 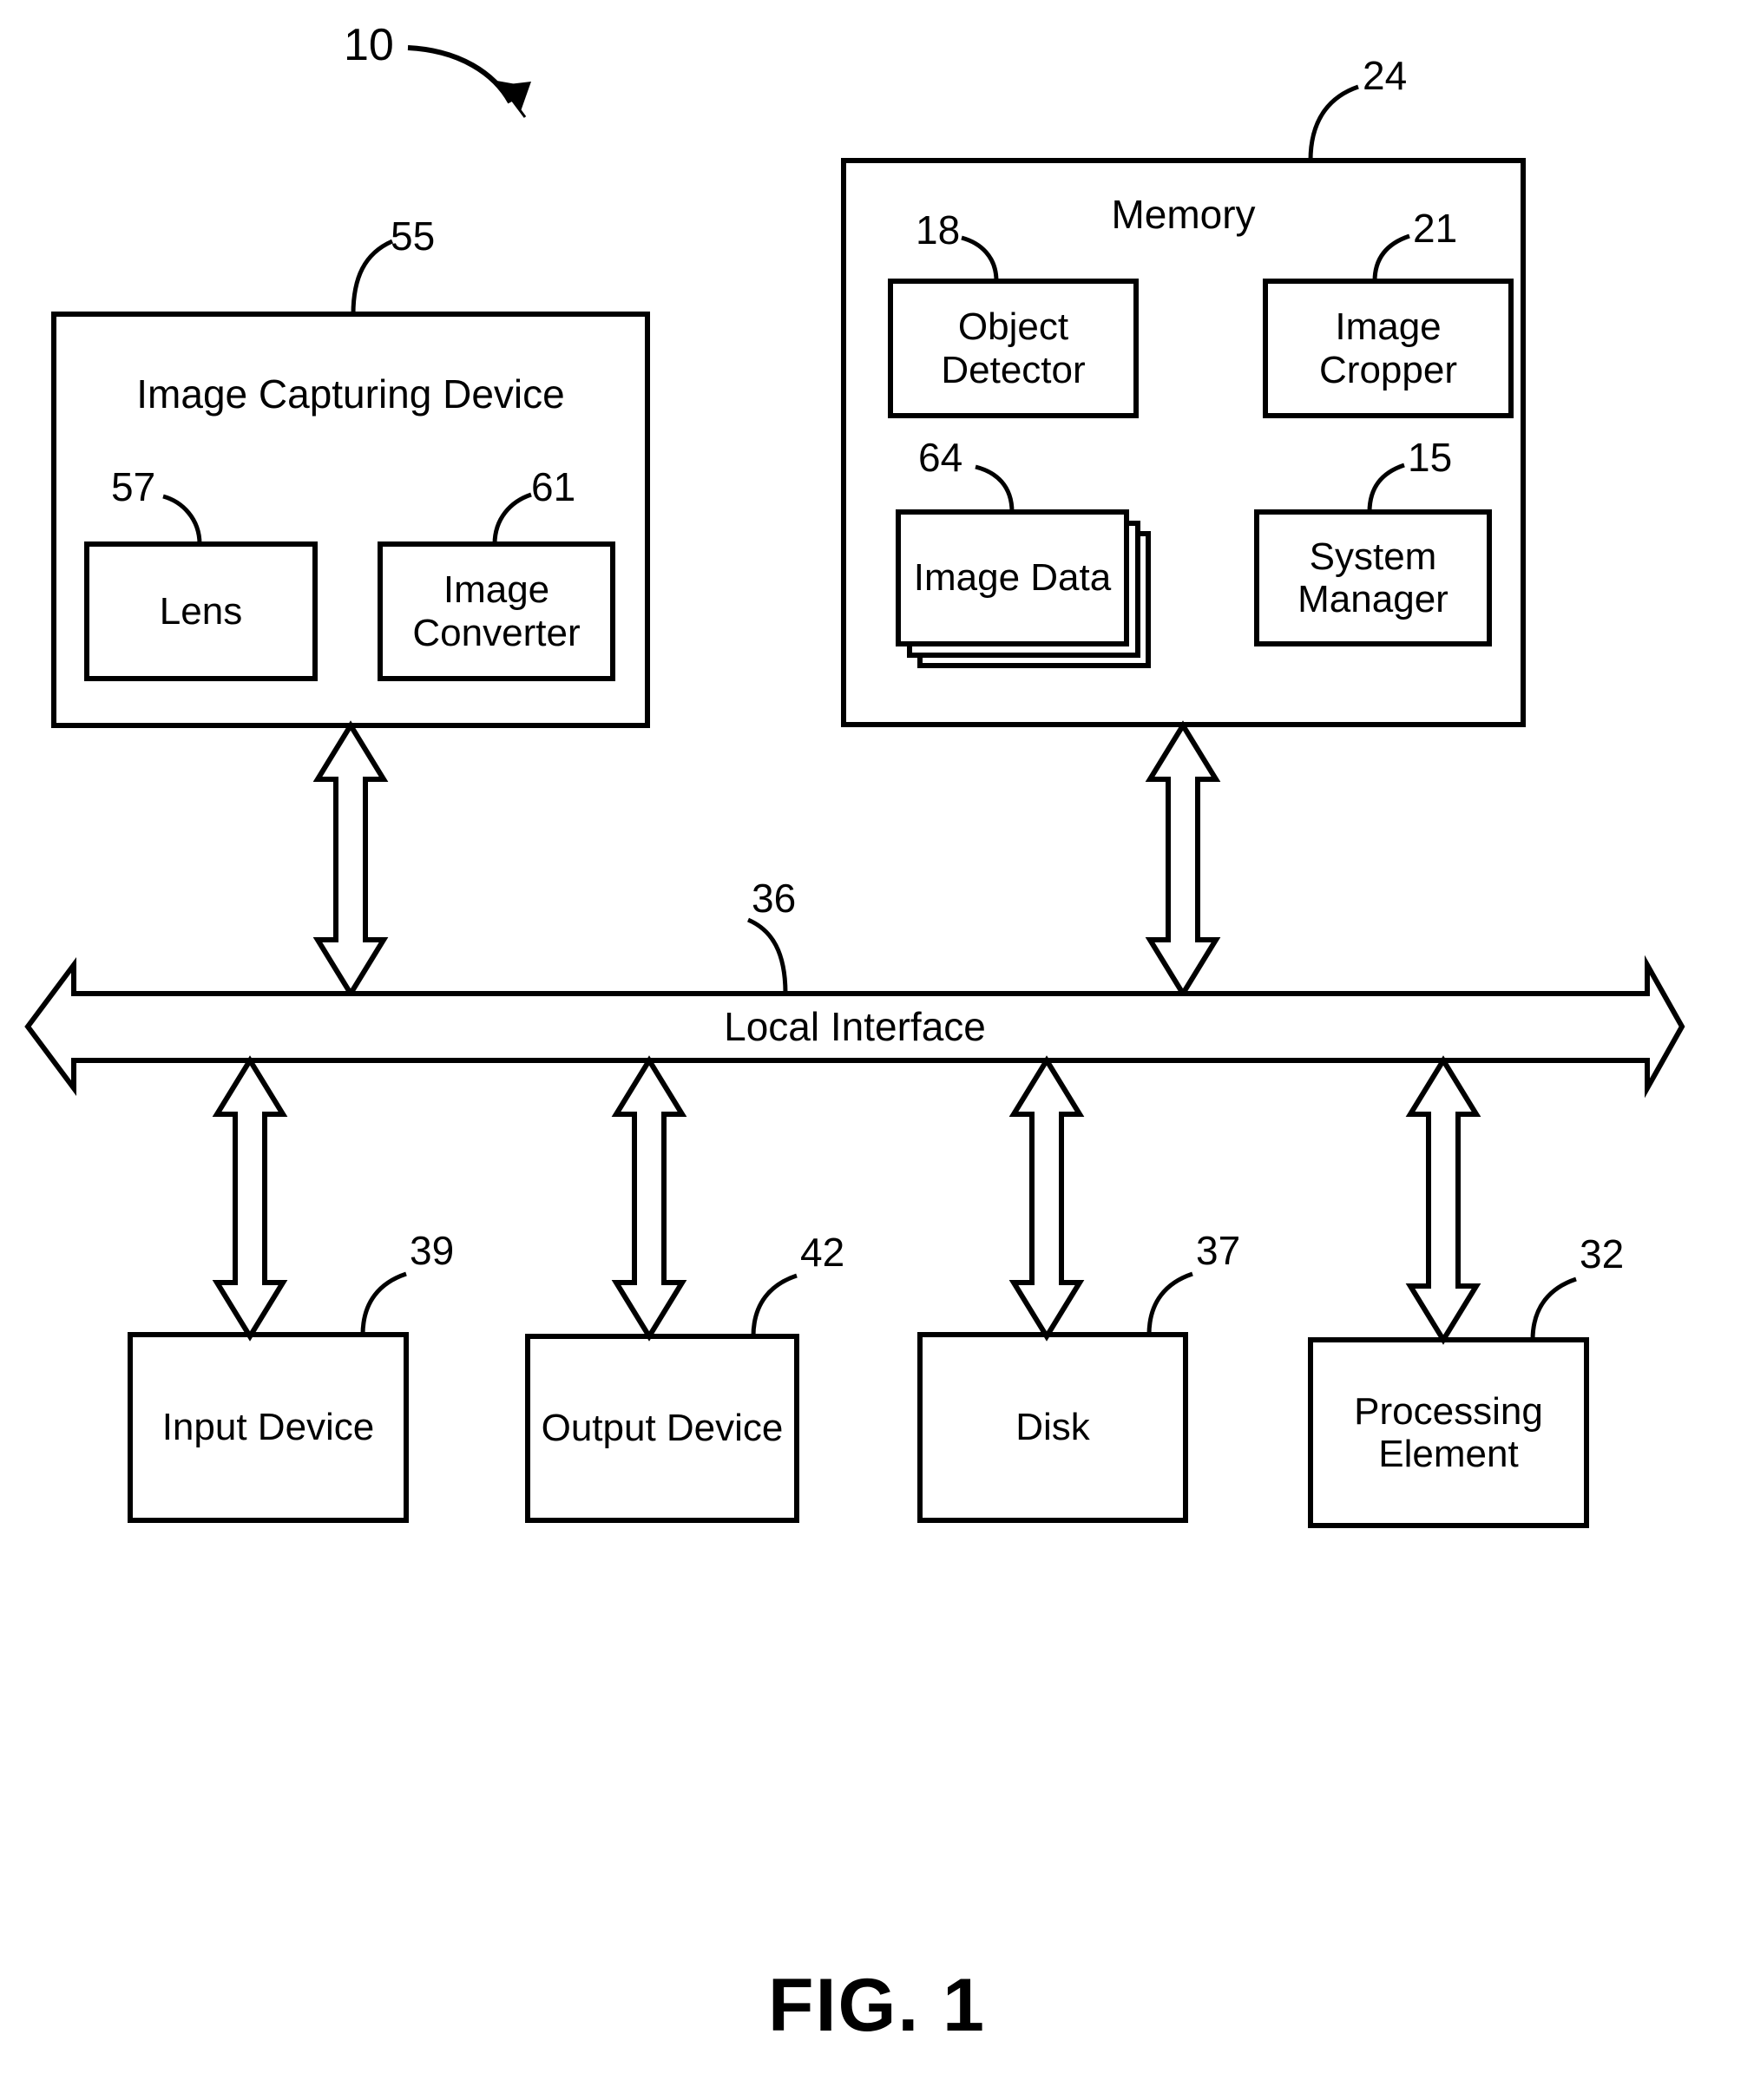 What do you see at coordinates (1430, 457) in the screenshot?
I see `ref-15: 15` at bounding box center [1430, 457].